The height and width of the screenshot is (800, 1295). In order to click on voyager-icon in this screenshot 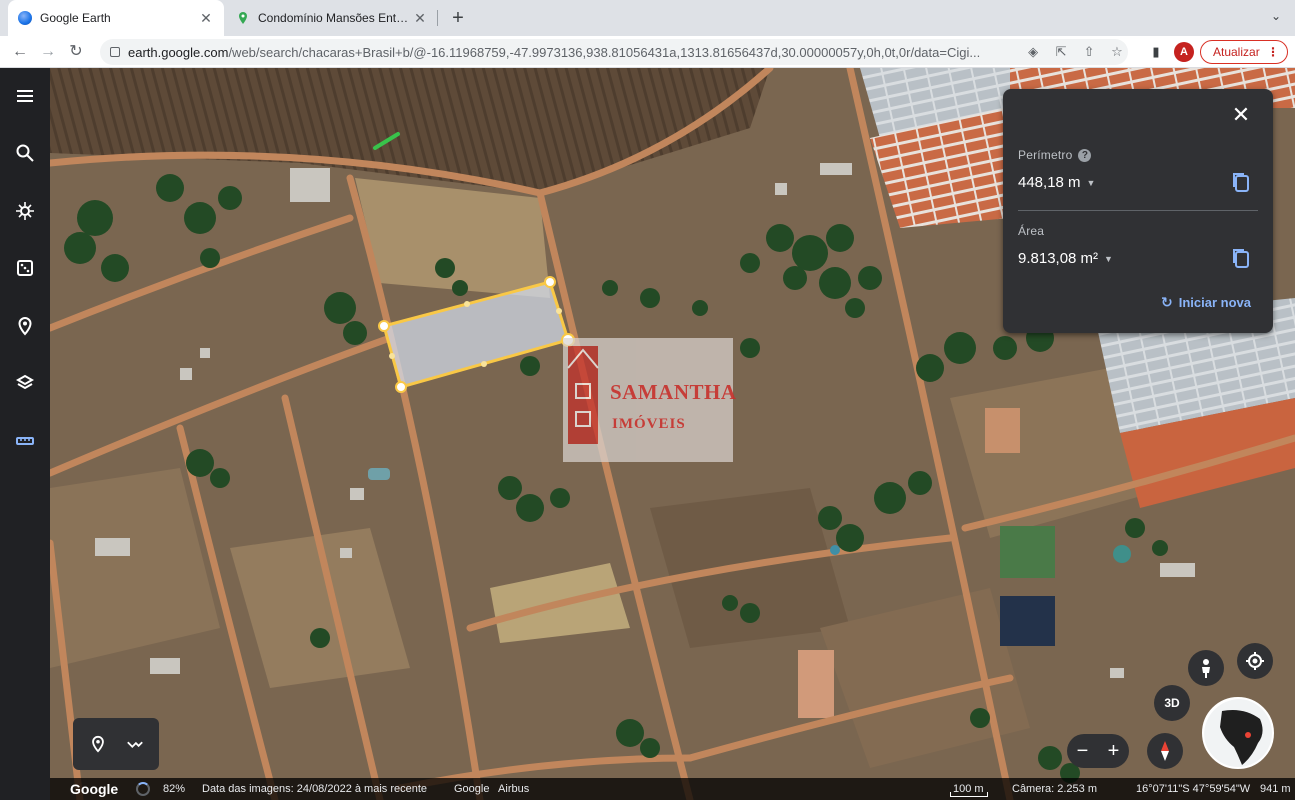, I will do `click(25, 211)`.